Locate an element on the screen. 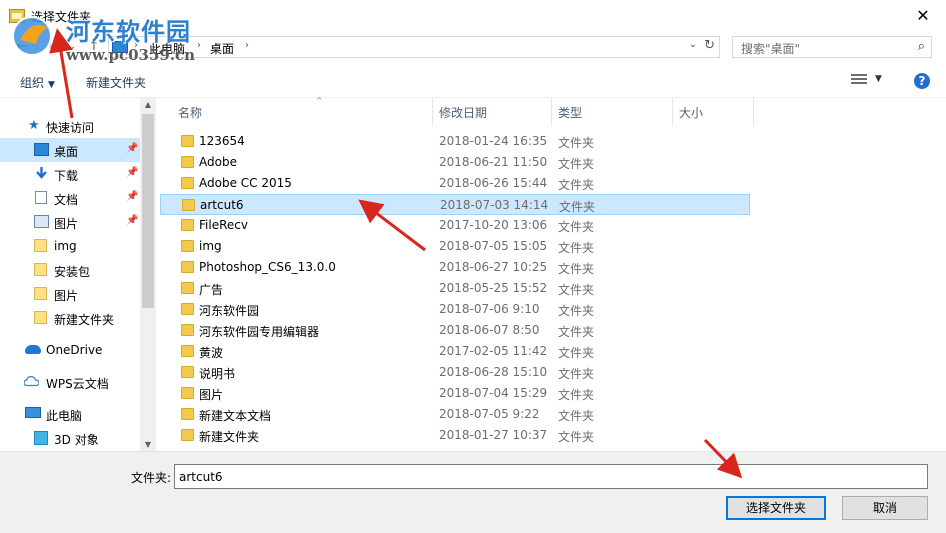 This screenshot has width=946, height=533. table-row: 新建文件夹 2018-01-27 10:37 文件夹 is located at coordinates (455, 435).